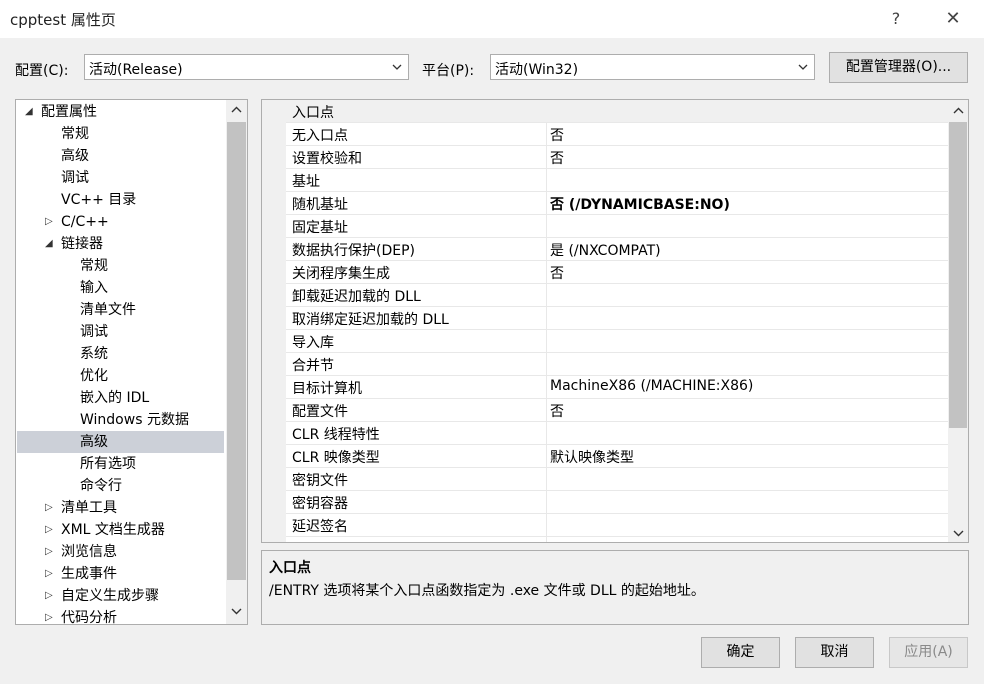  What do you see at coordinates (320, 481) in the screenshot?
I see `property-name: 密钥文件` at bounding box center [320, 481].